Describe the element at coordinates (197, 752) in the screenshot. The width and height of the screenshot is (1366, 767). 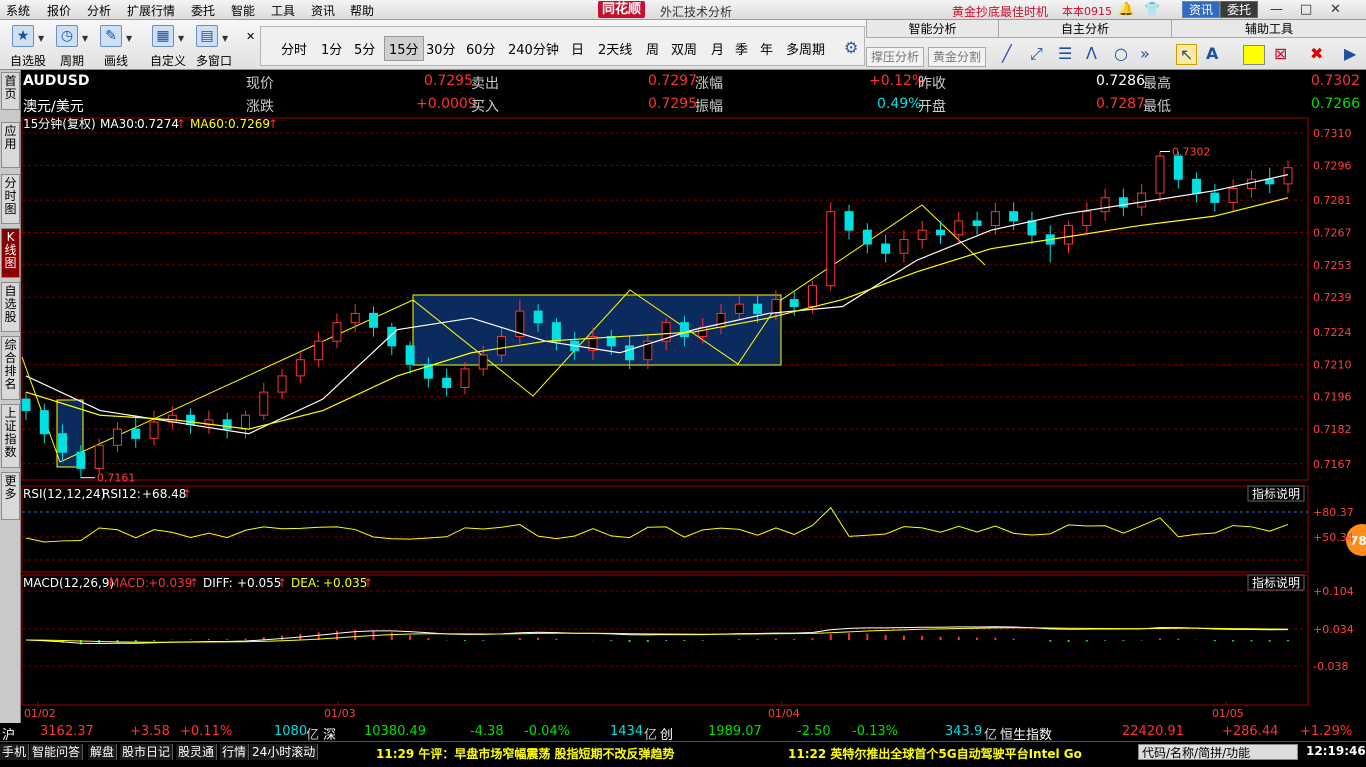
I see `tab-stockspirit: 股灵通` at that location.